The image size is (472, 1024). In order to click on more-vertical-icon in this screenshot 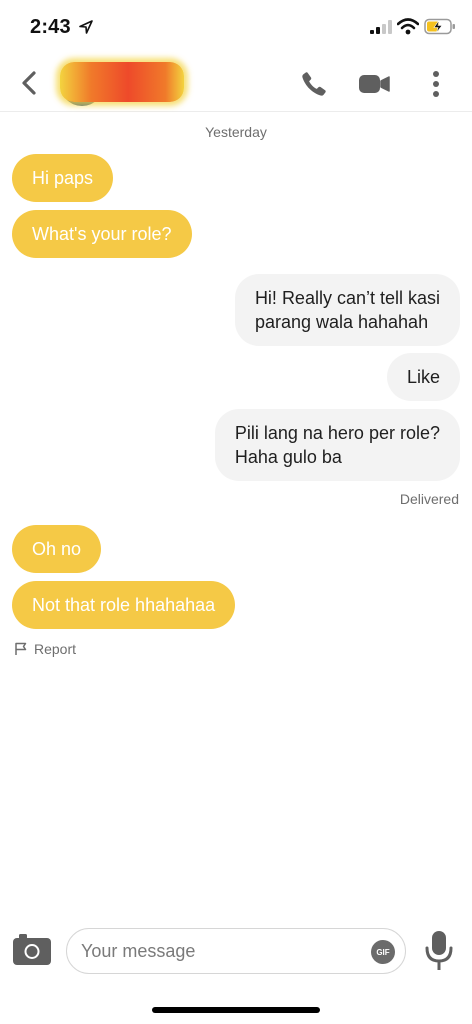, I will do `click(436, 84)`.